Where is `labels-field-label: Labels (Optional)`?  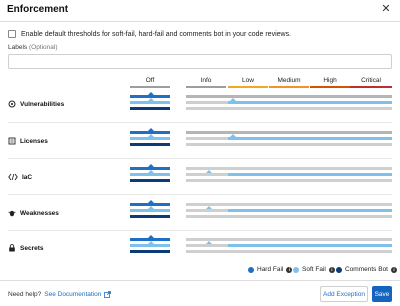 labels-field-label: Labels (Optional) is located at coordinates (33, 47).